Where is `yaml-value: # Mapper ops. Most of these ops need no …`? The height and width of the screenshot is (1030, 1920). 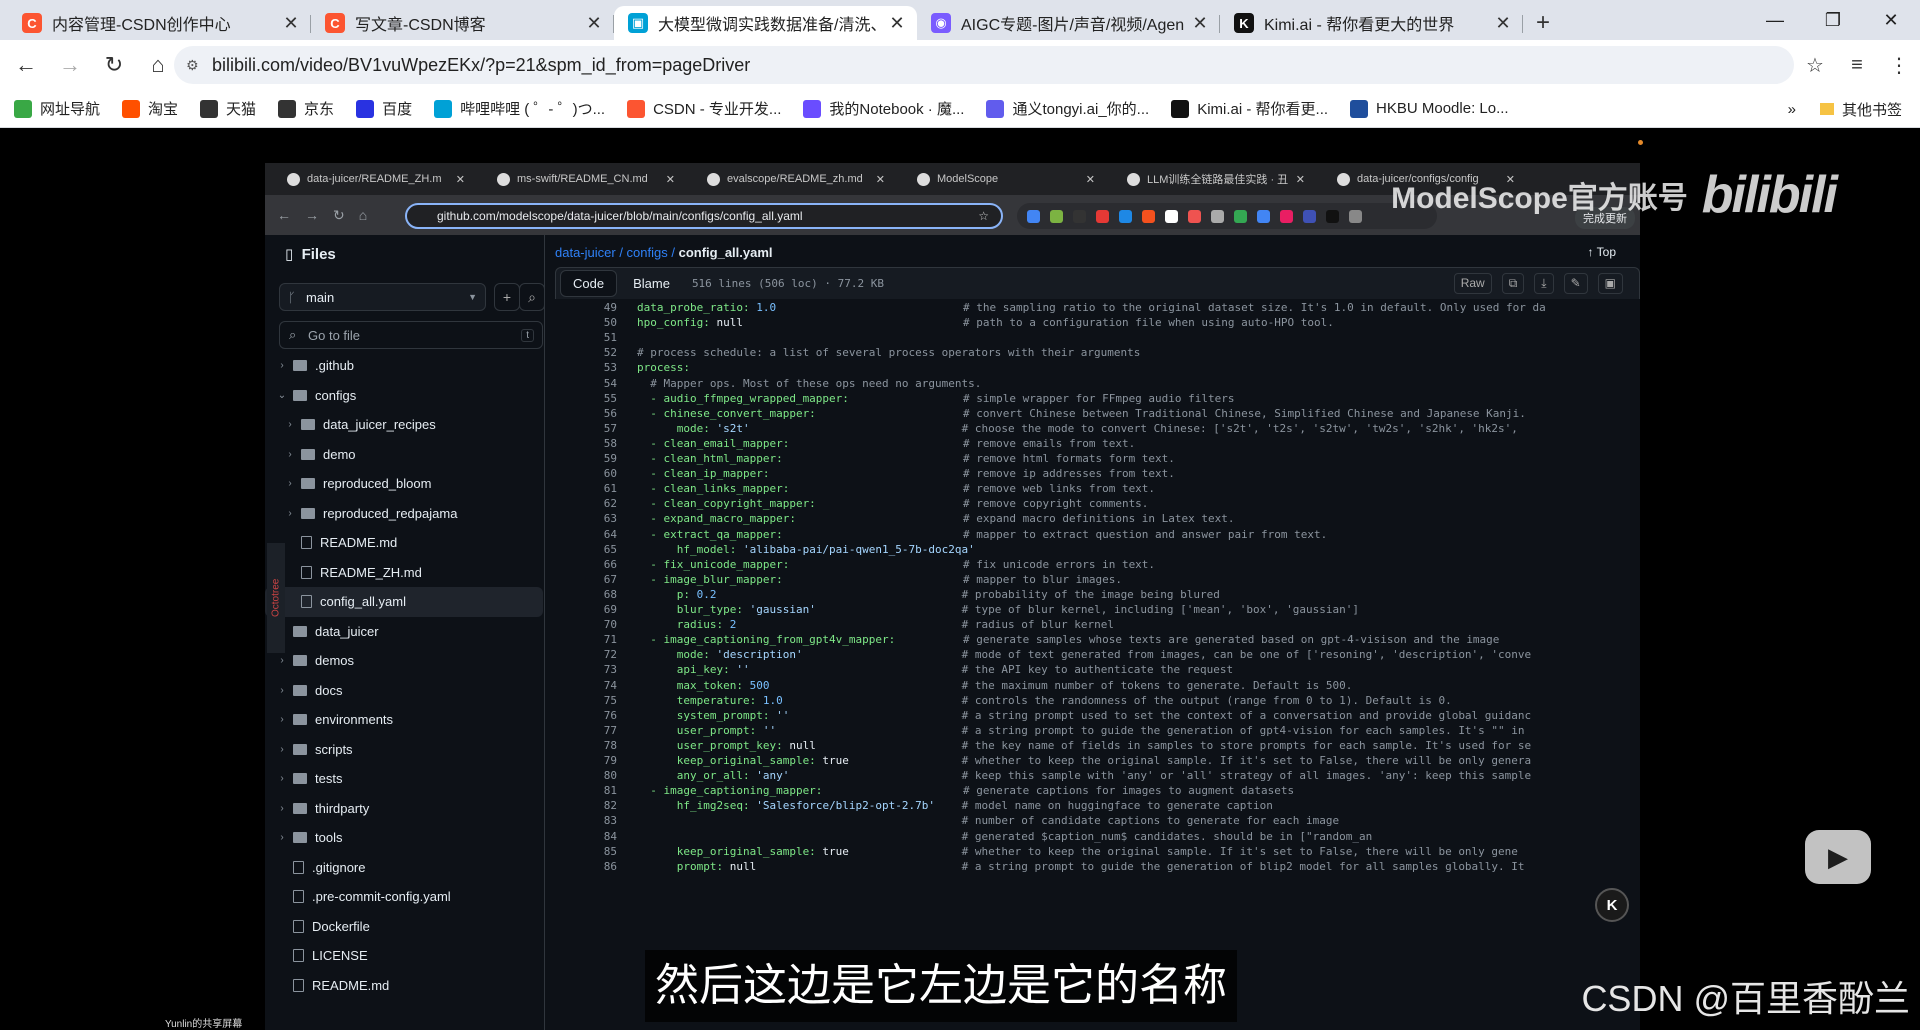 yaml-value: # Mapper ops. Most of these ops need no … is located at coordinates (809, 383).